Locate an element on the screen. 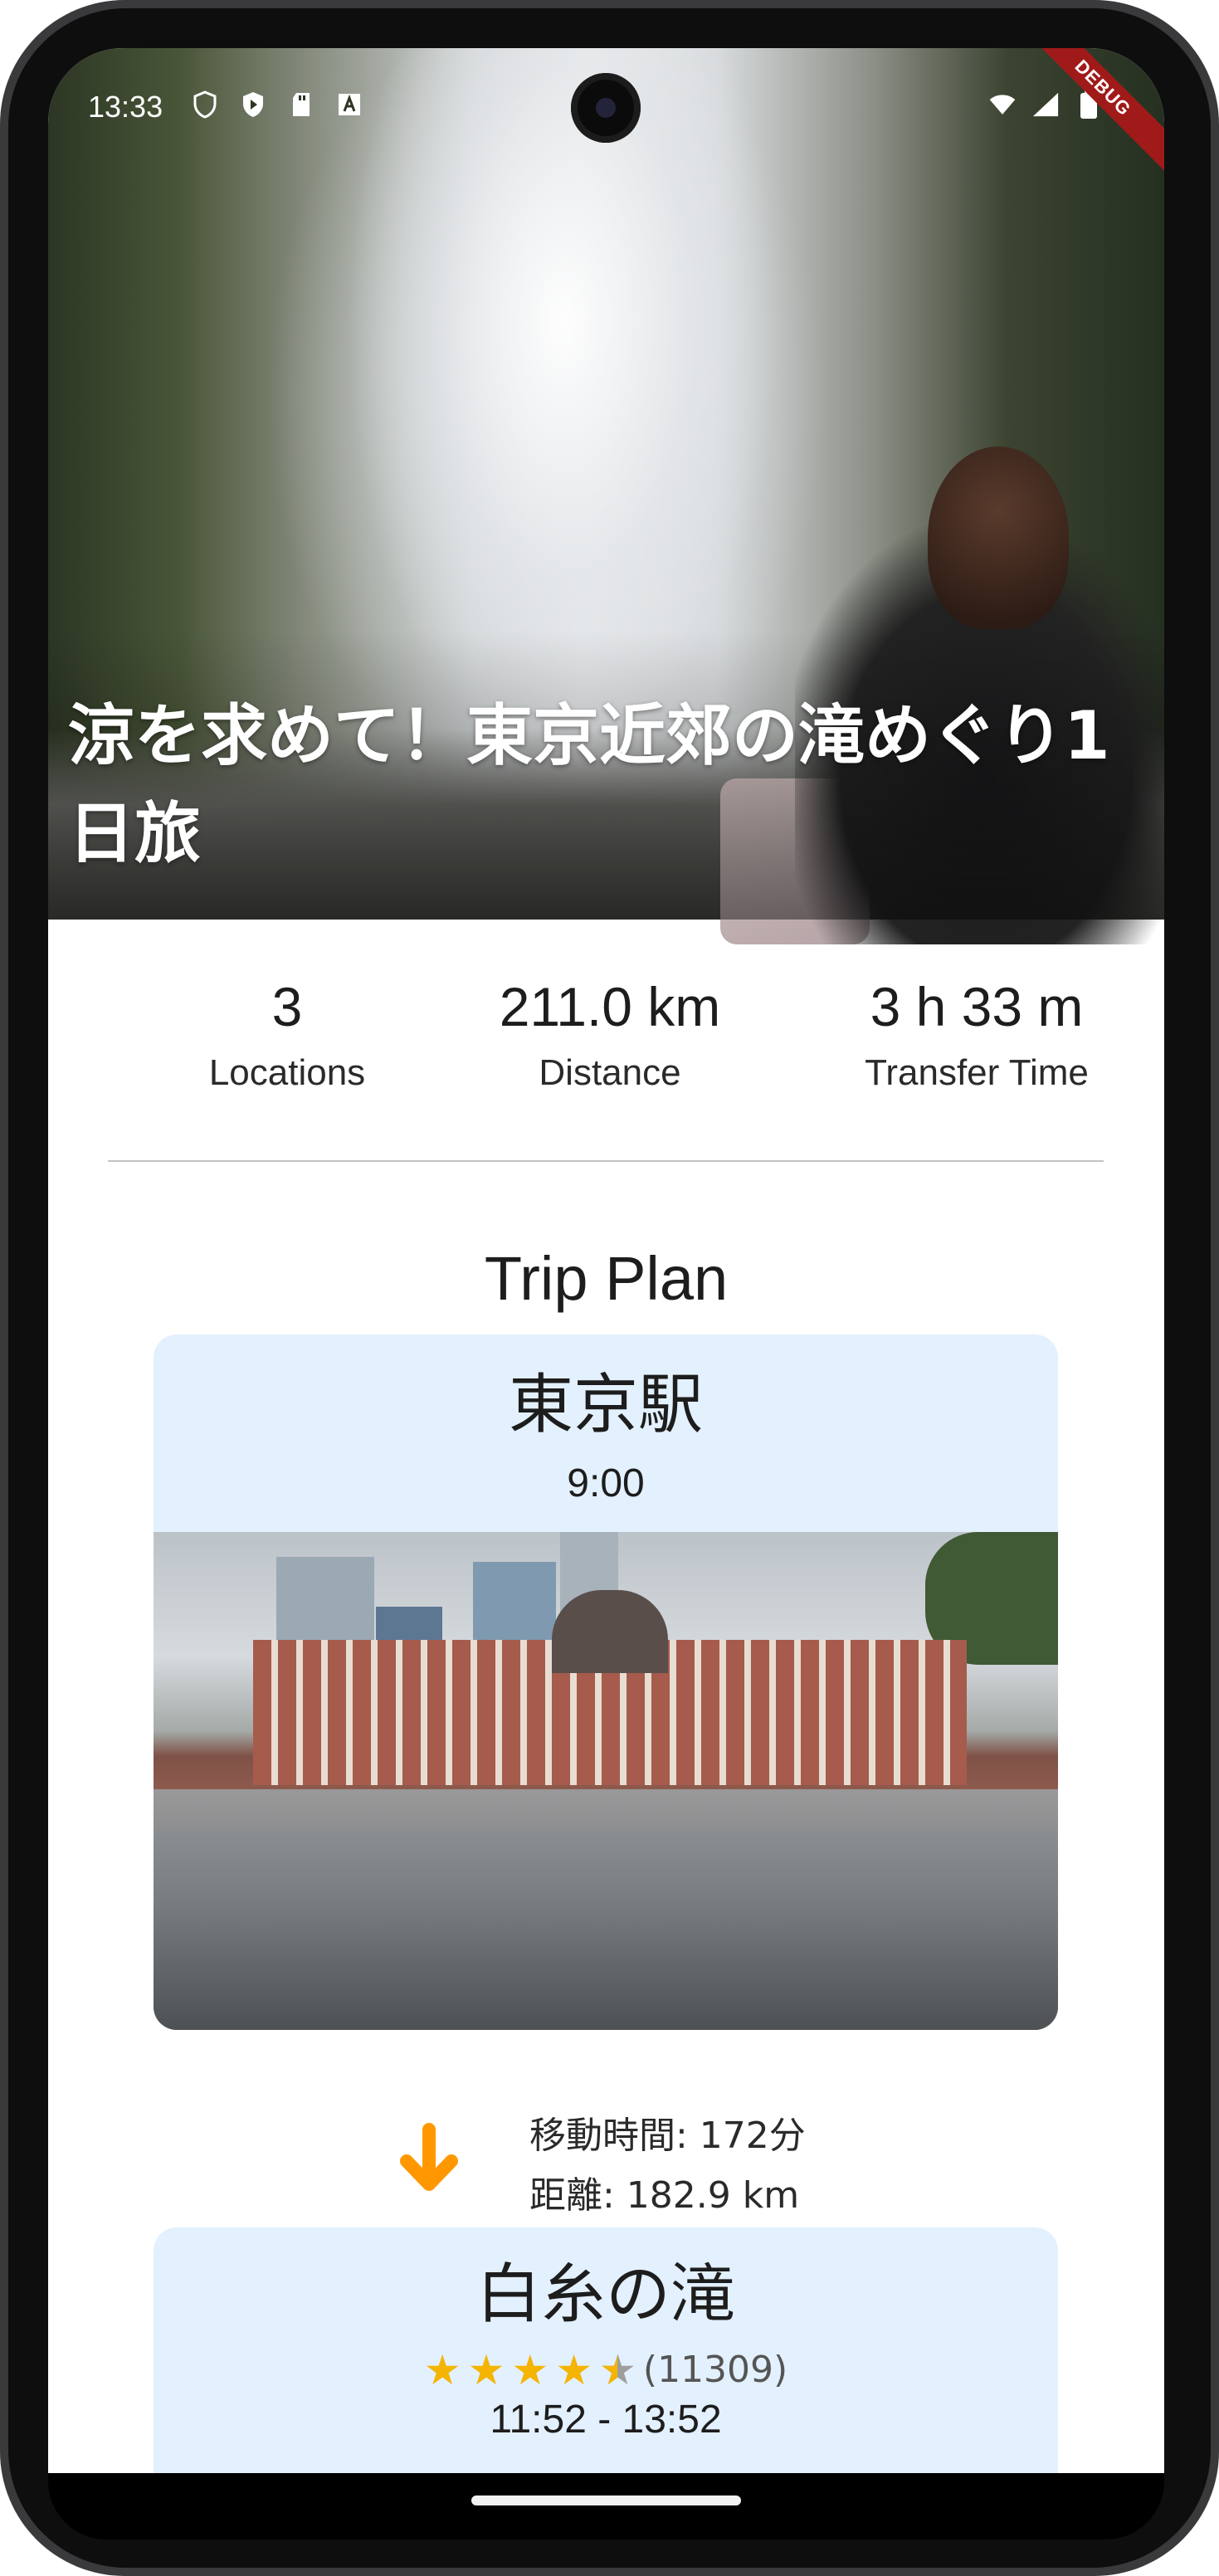 The height and width of the screenshot is (2576, 1219). trip-title: 涼を求めて！東京近郊の滝めぐり1日旅 is located at coordinates (589, 785).